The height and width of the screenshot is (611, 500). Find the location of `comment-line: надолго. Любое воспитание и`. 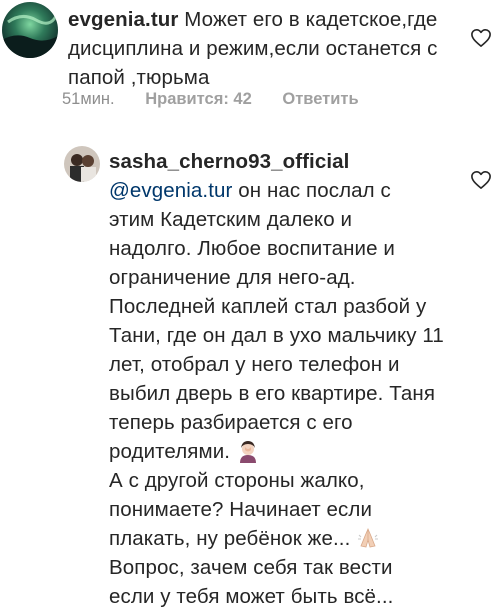

comment-line: надолго. Любое воспитание и is located at coordinates (252, 248).